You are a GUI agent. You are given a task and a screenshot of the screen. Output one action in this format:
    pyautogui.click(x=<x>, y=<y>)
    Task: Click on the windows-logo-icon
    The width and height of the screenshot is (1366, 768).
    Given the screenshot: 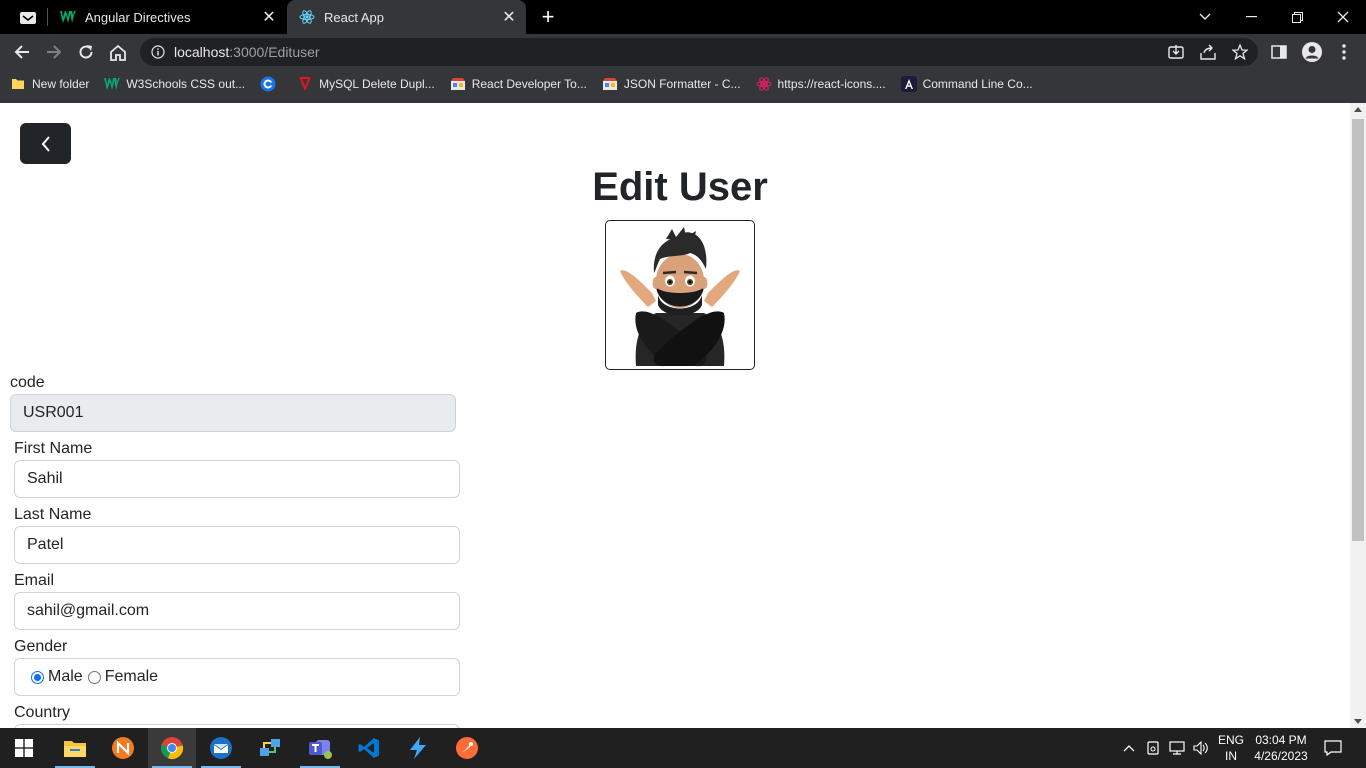 What is the action you would take?
    pyautogui.click(x=24, y=748)
    